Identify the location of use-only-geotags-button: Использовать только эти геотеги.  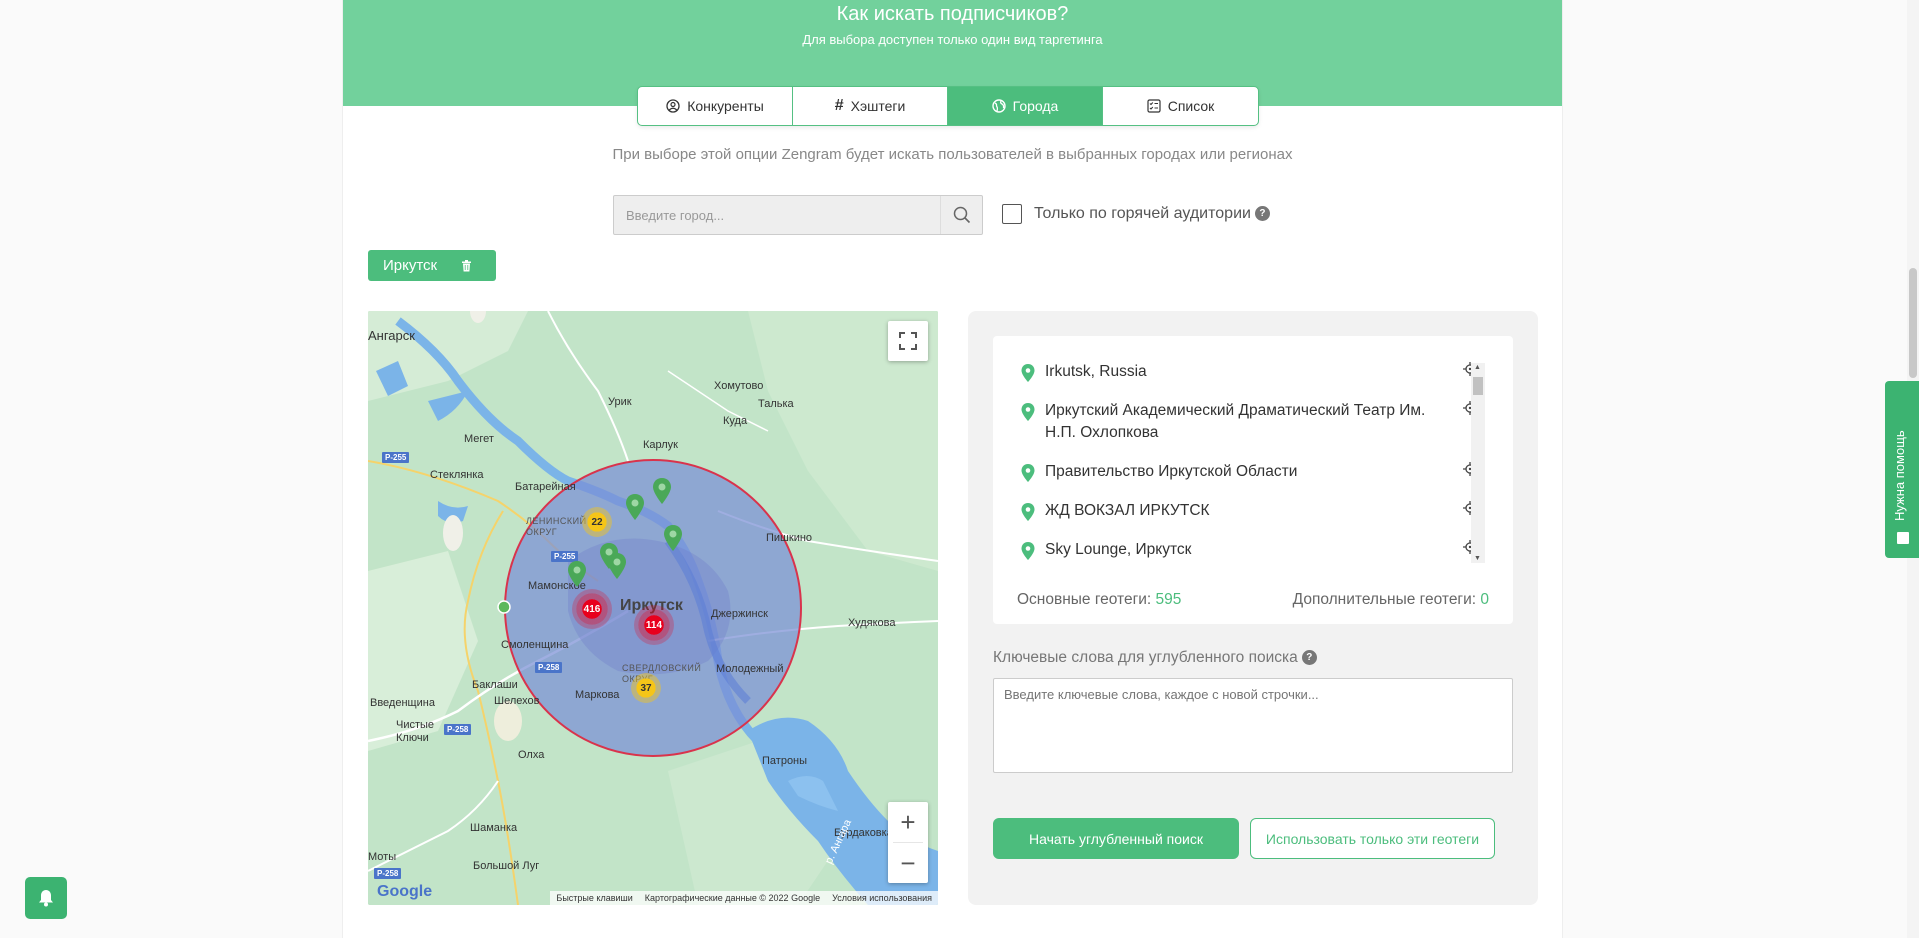
(1372, 838).